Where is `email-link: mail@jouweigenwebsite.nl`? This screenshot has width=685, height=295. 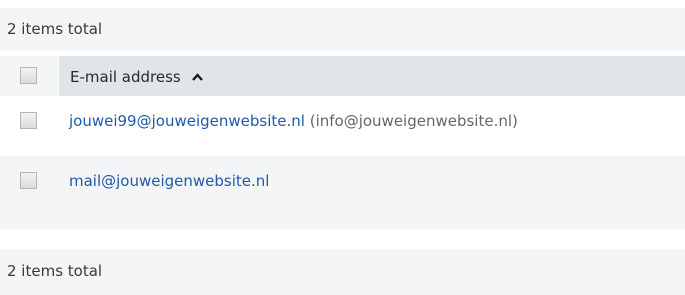
email-link: mail@jouweigenwebsite.nl is located at coordinates (169, 181).